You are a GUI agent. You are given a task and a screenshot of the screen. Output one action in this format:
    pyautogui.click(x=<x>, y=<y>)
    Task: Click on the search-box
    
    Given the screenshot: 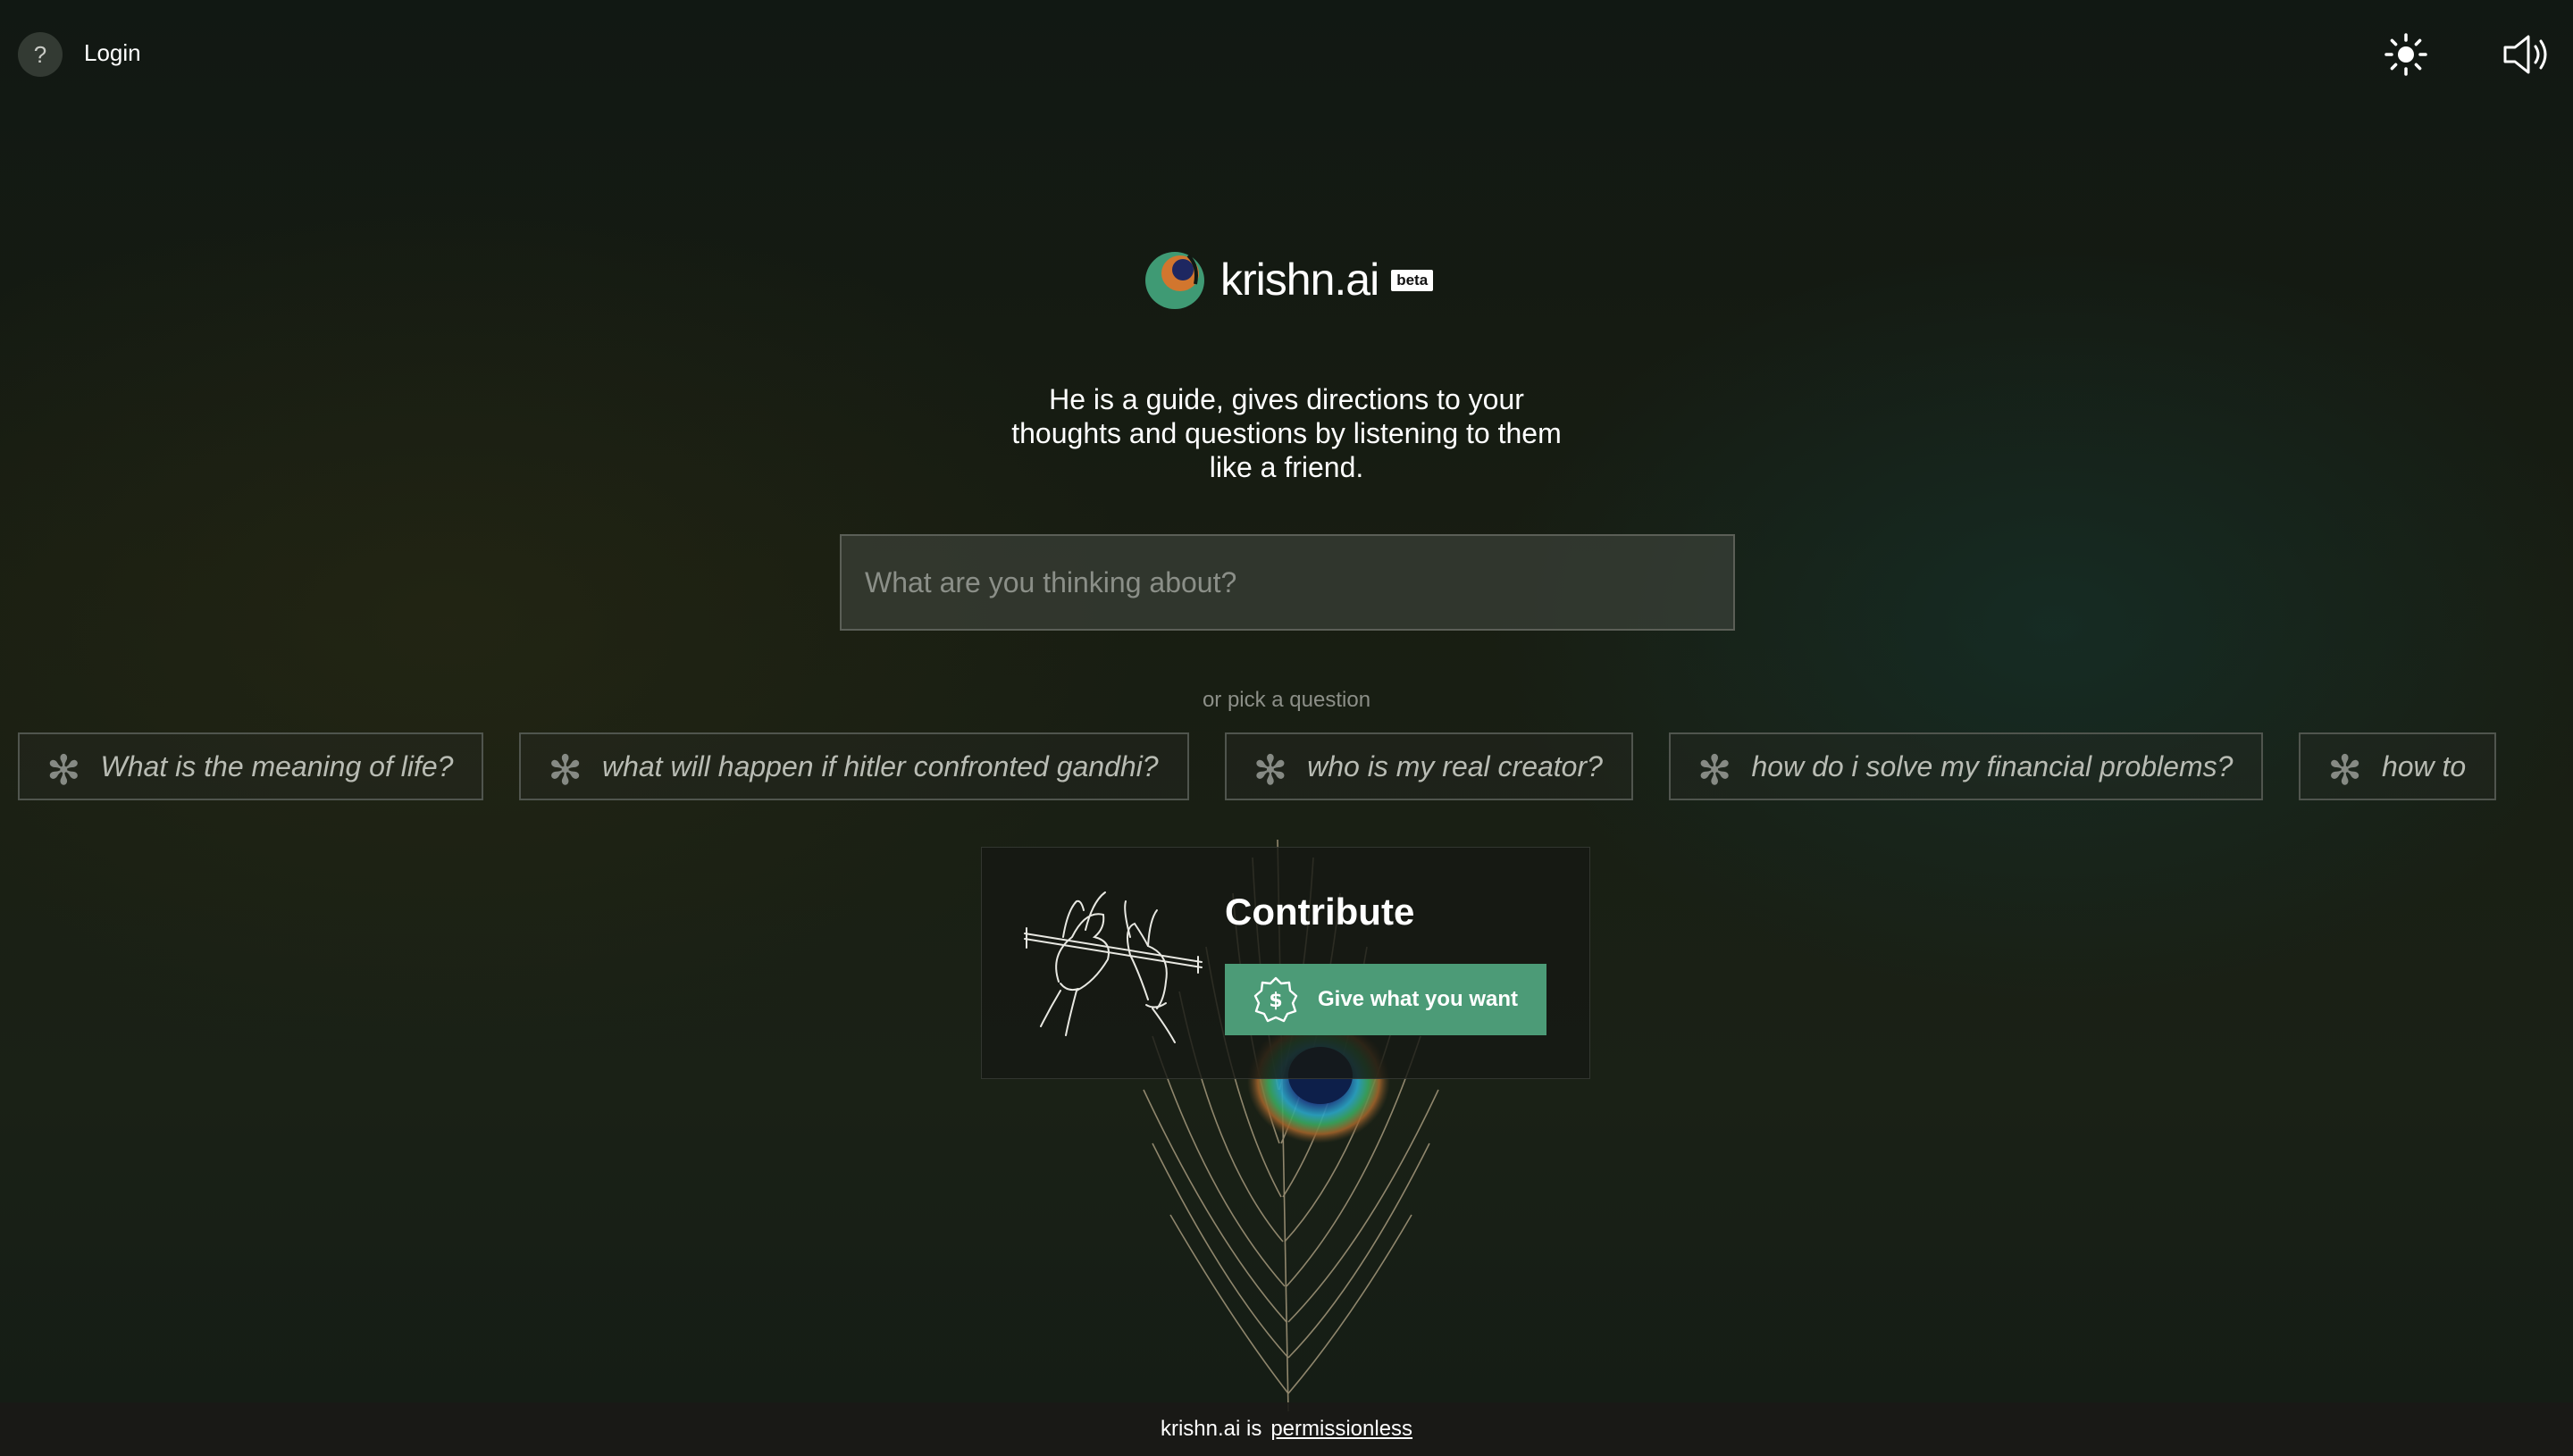 What is the action you would take?
    pyautogui.click(x=1287, y=582)
    